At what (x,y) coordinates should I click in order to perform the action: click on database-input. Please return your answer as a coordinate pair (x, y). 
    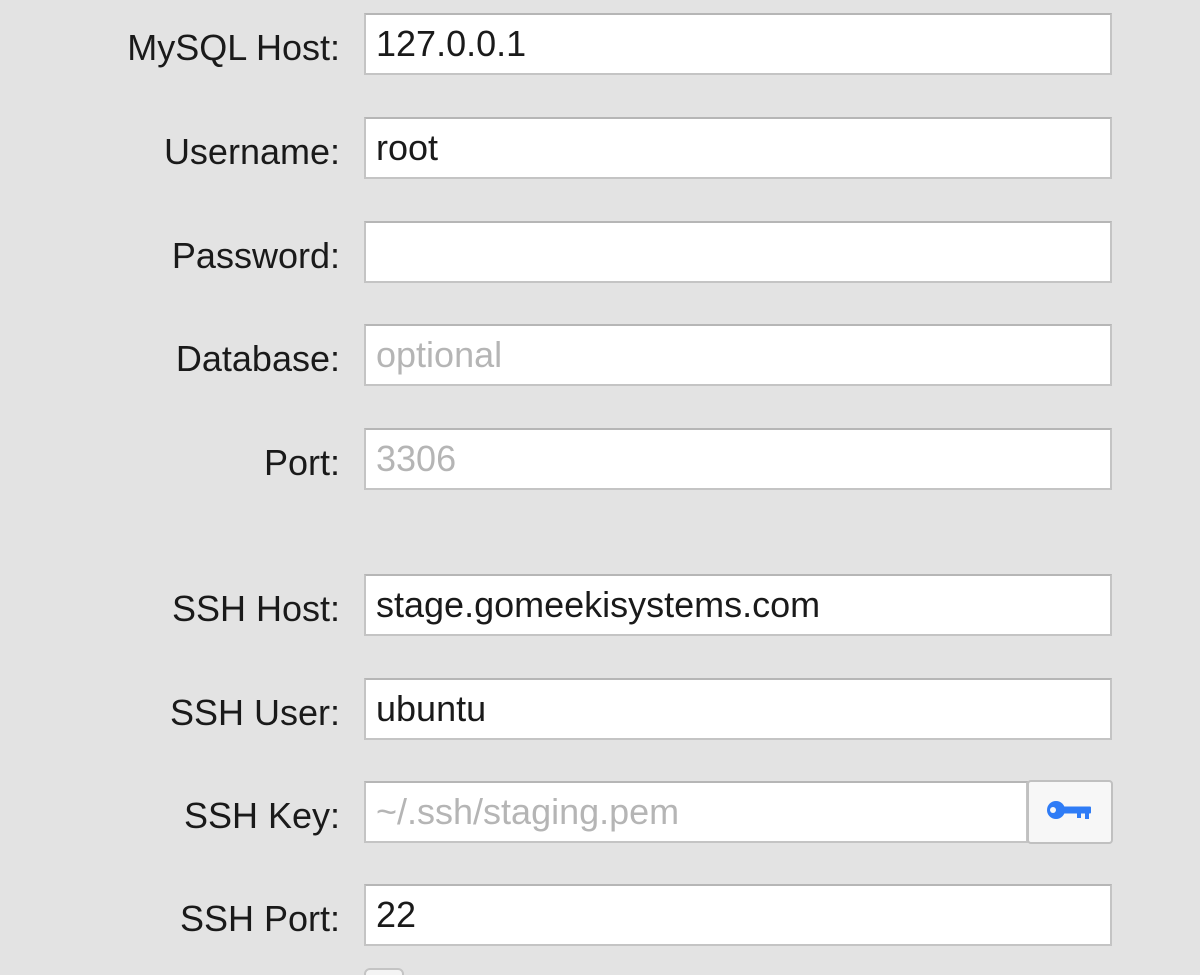
    Looking at the image, I should click on (738, 355).